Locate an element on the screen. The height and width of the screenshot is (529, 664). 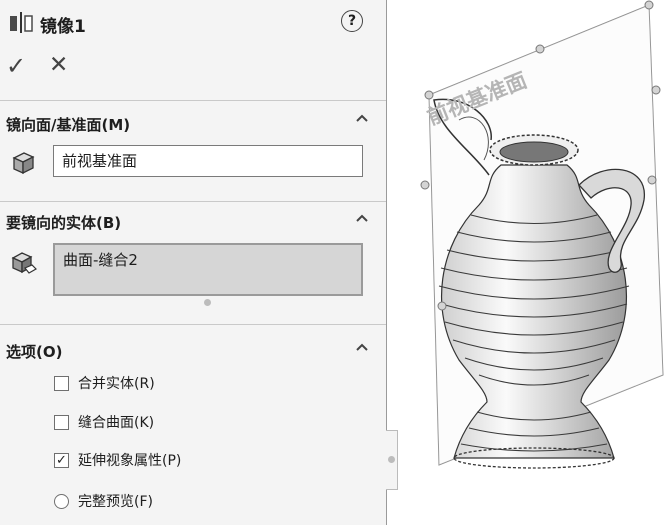
propagate-visual-label: 延伸视象属性(P) is located at coordinates (130, 461).